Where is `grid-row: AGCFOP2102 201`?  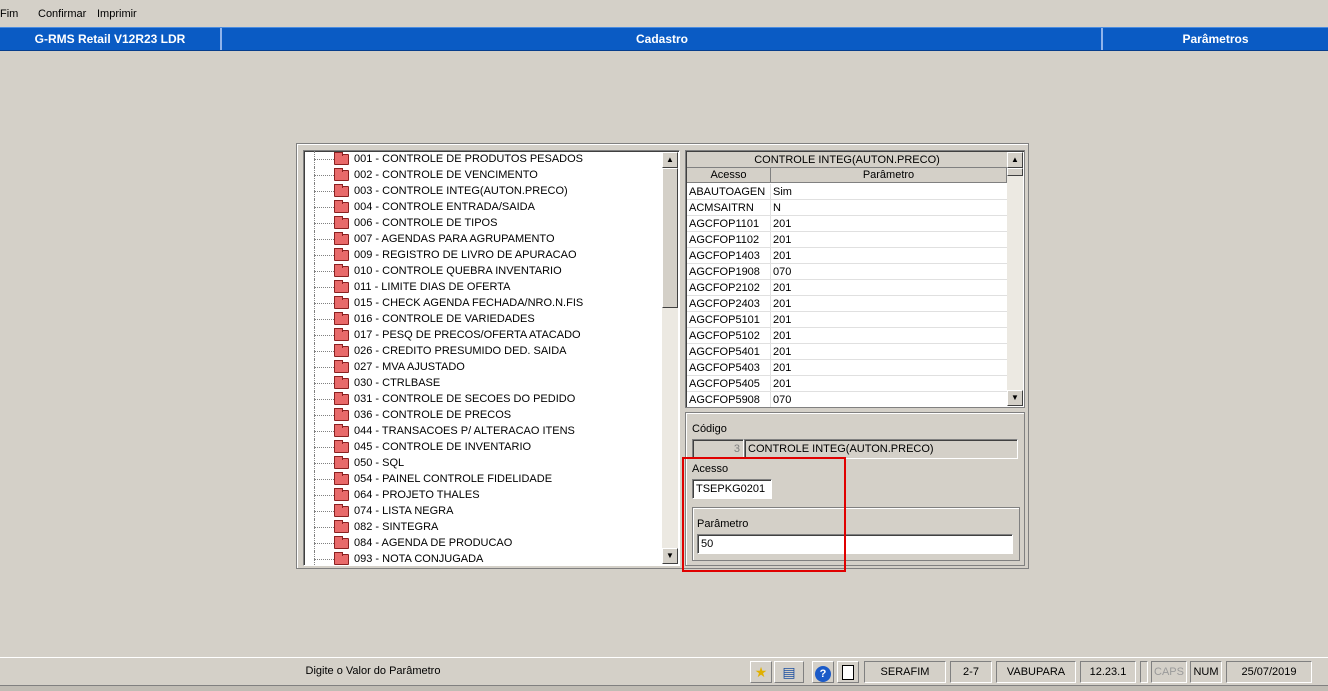
grid-row: AGCFOP2102 201 is located at coordinates (847, 288).